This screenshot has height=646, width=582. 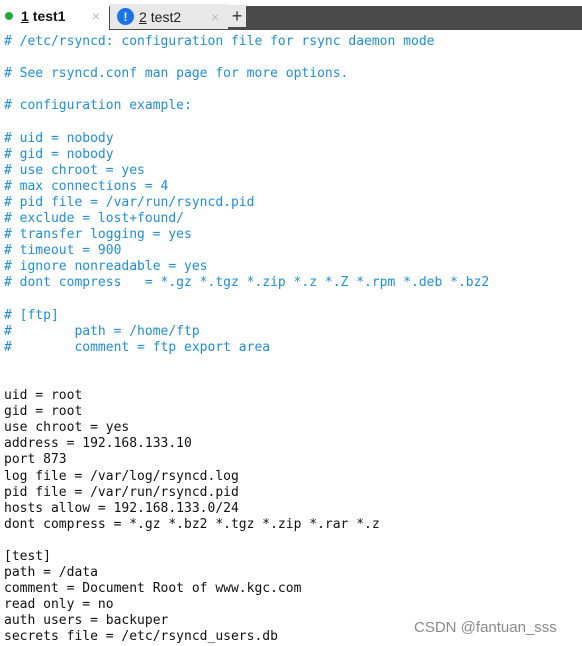 What do you see at coordinates (35, 460) in the screenshot?
I see `config-line: port 873` at bounding box center [35, 460].